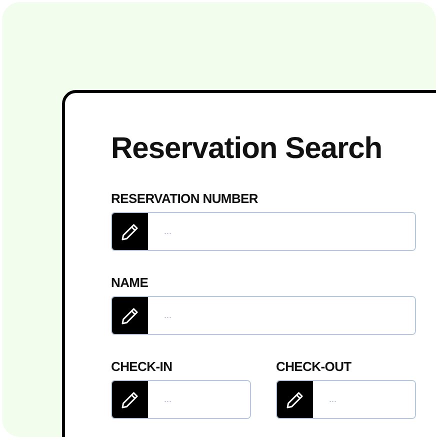  What do you see at coordinates (130, 283) in the screenshot?
I see `field-label: NAME` at bounding box center [130, 283].